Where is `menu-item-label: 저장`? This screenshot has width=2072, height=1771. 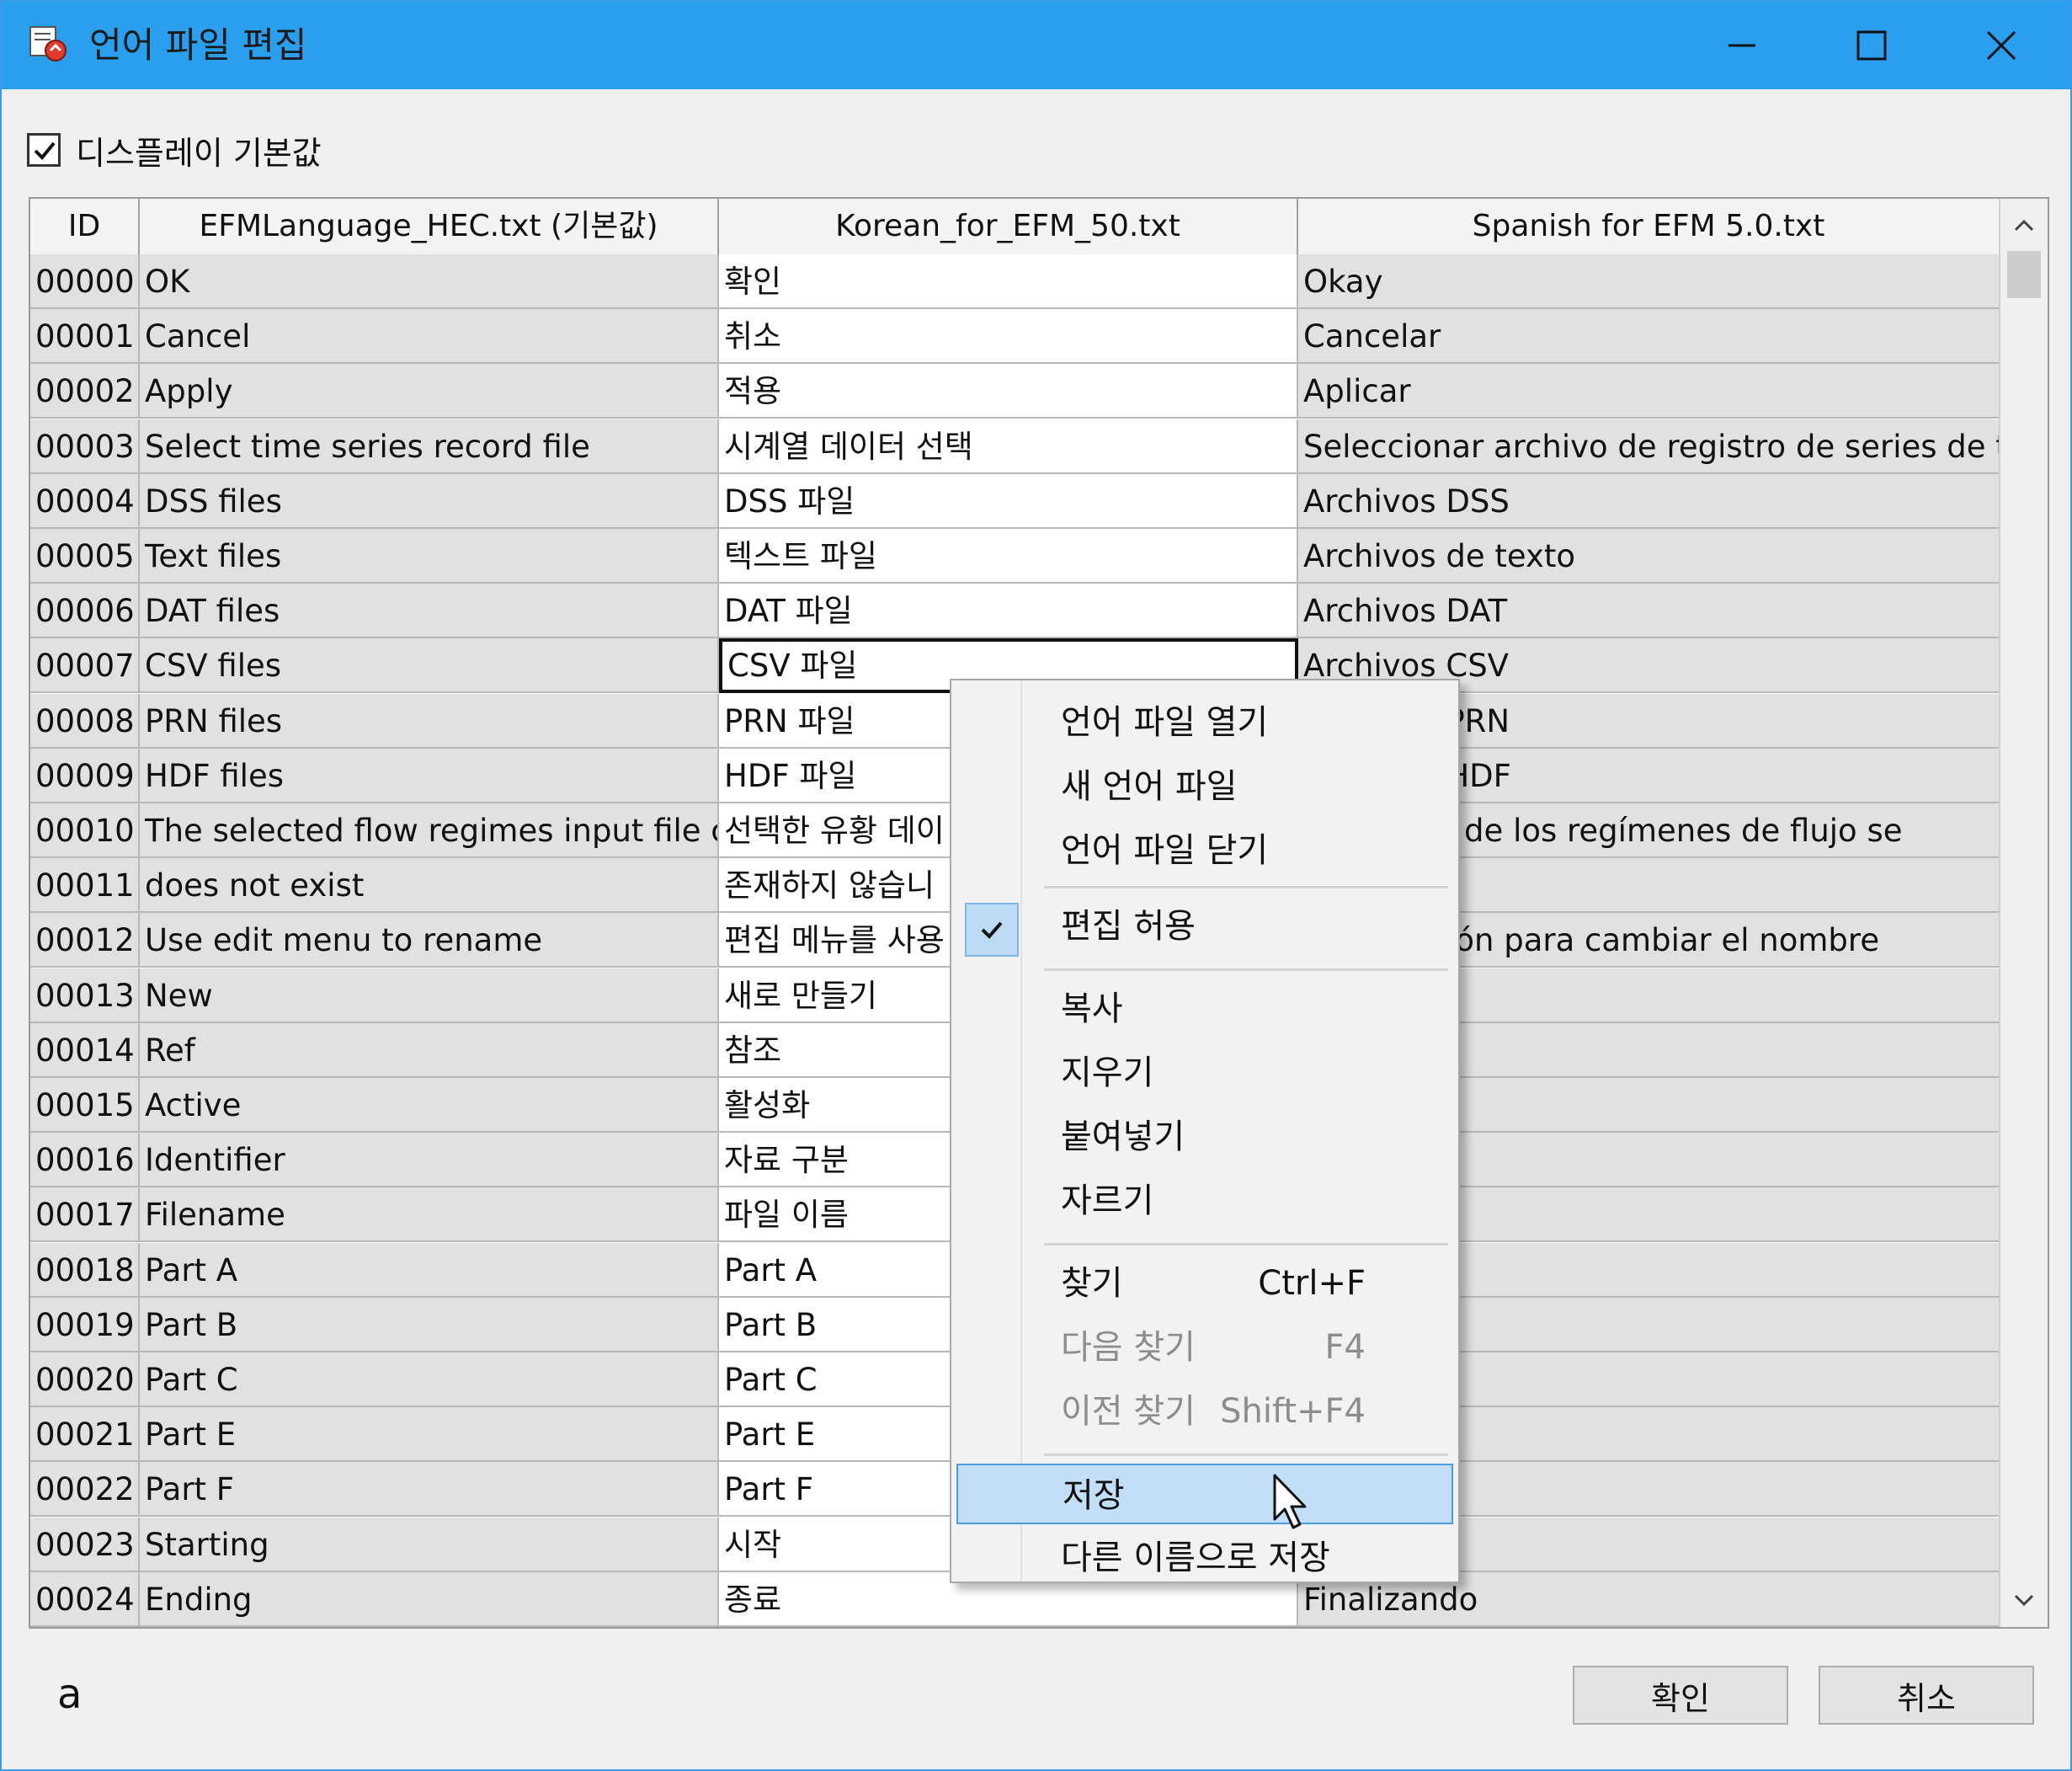 menu-item-label: 저장 is located at coordinates (1094, 1496).